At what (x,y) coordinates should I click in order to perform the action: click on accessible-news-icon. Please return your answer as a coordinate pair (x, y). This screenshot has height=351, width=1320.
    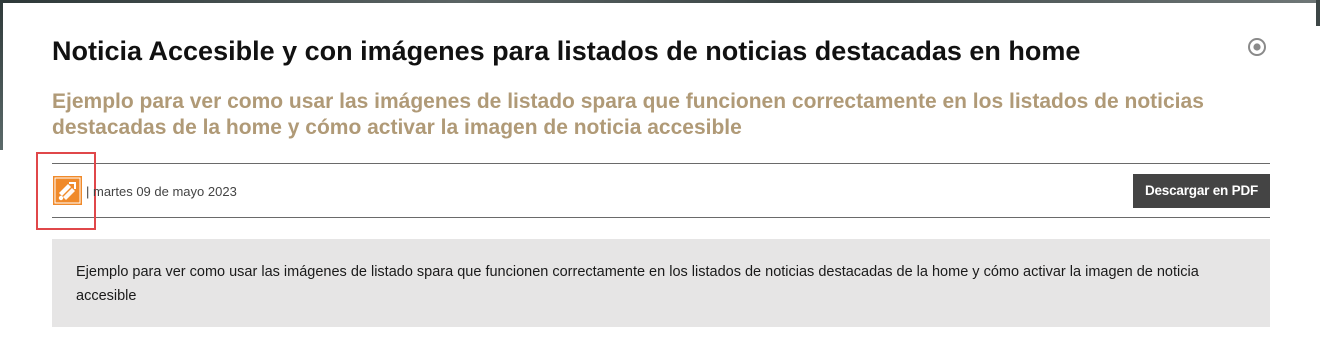
    Looking at the image, I should click on (67, 190).